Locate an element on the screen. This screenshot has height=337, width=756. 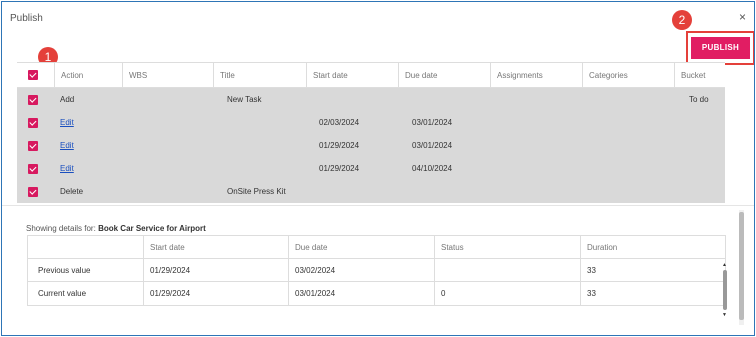
main-scrollbar is located at coordinates (741, 267).